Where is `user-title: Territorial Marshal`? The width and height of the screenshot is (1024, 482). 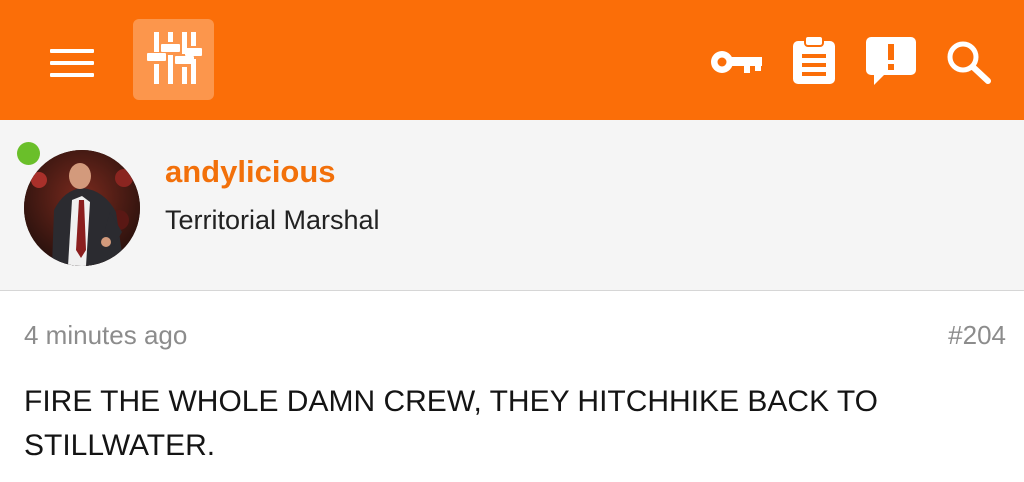
user-title: Territorial Marshal is located at coordinates (272, 220).